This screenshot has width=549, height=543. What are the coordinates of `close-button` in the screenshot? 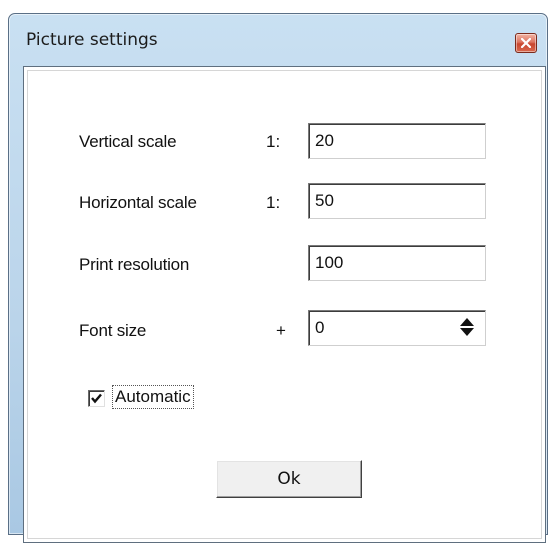 It's located at (526, 43).